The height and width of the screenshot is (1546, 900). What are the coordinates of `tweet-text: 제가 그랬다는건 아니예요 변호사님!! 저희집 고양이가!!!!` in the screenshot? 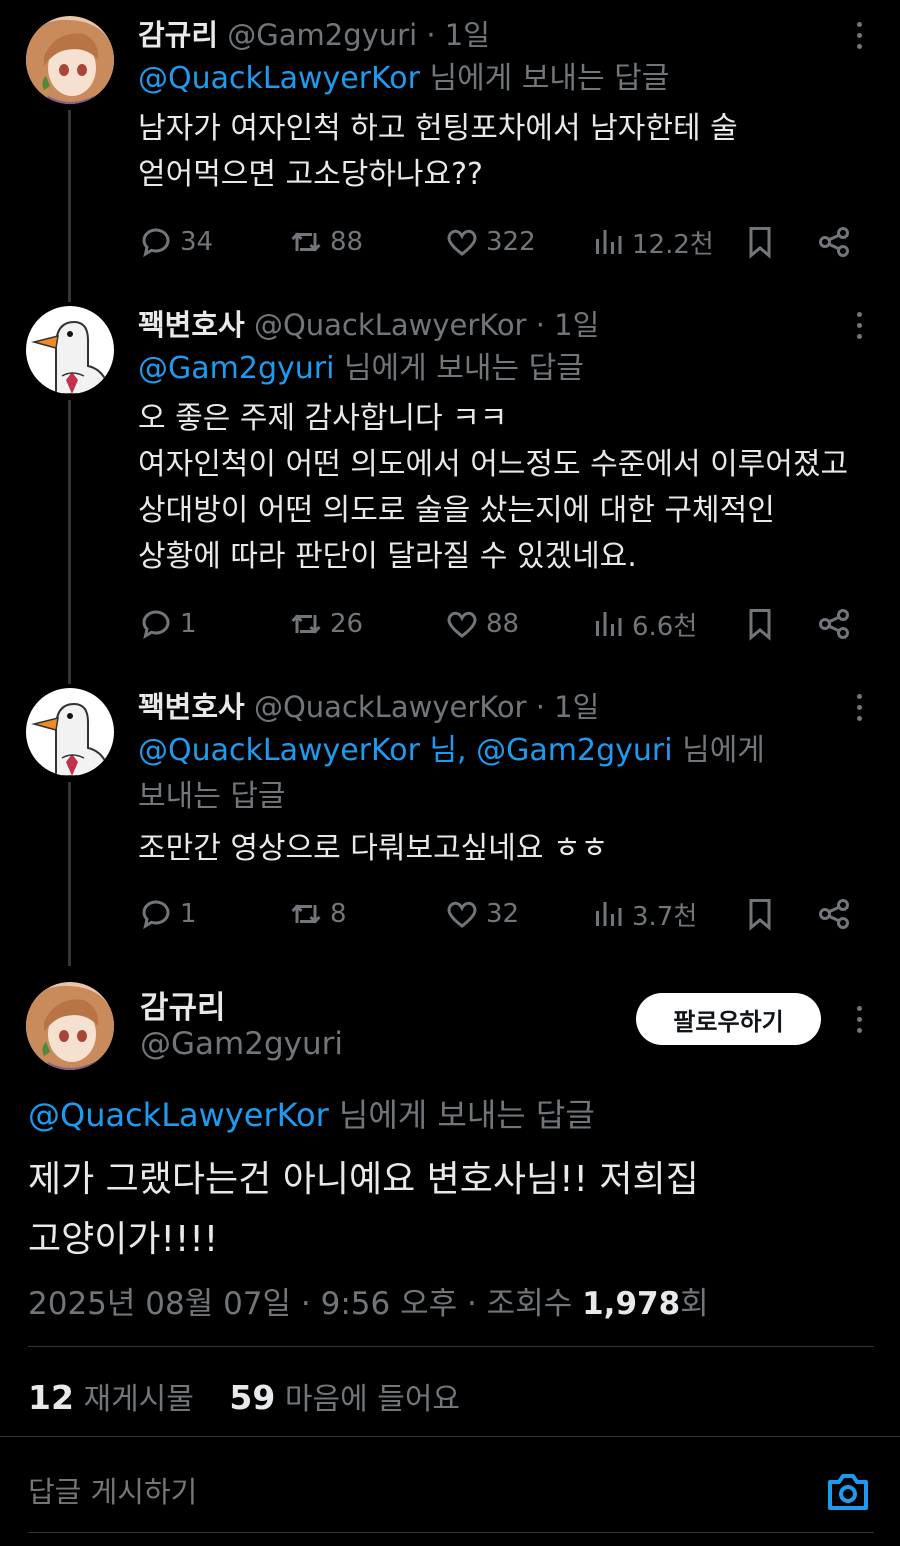 It's located at (448, 1210).